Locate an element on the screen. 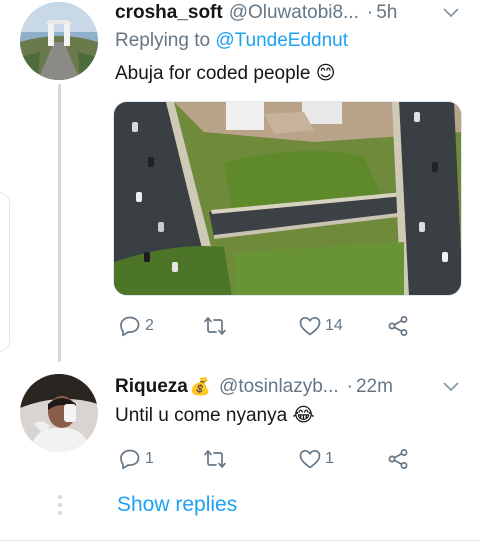 The height and width of the screenshot is (554, 480). money-bag-emoji: 💰 is located at coordinates (200, 386).